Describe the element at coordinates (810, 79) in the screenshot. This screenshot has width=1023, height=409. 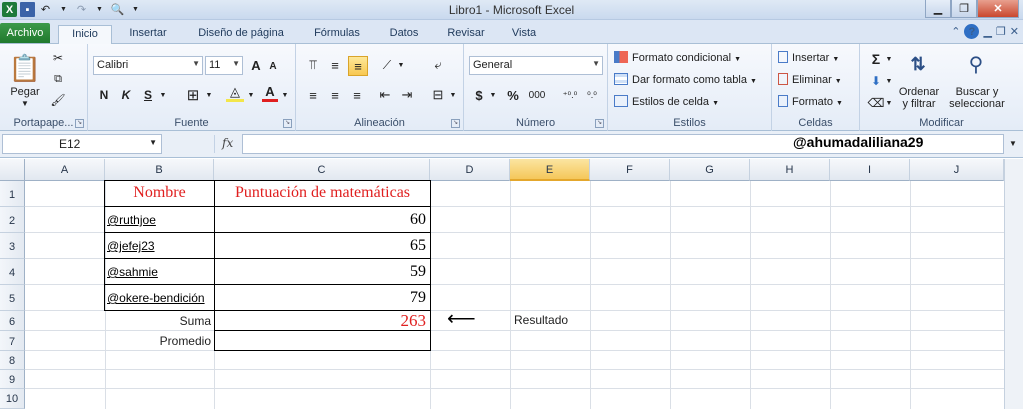
I see `delete-button: Eliminar ▼` at that location.